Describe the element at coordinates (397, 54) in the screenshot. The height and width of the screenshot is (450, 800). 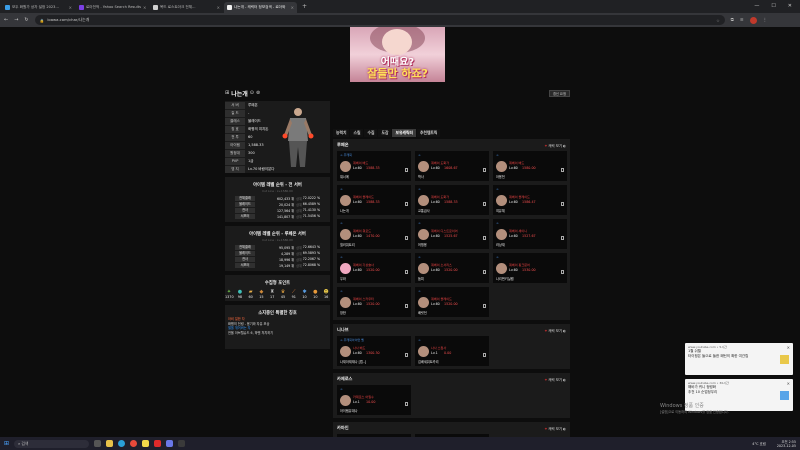
I see `ad-banner: 어때요? 잘들만 하죠?` at that location.